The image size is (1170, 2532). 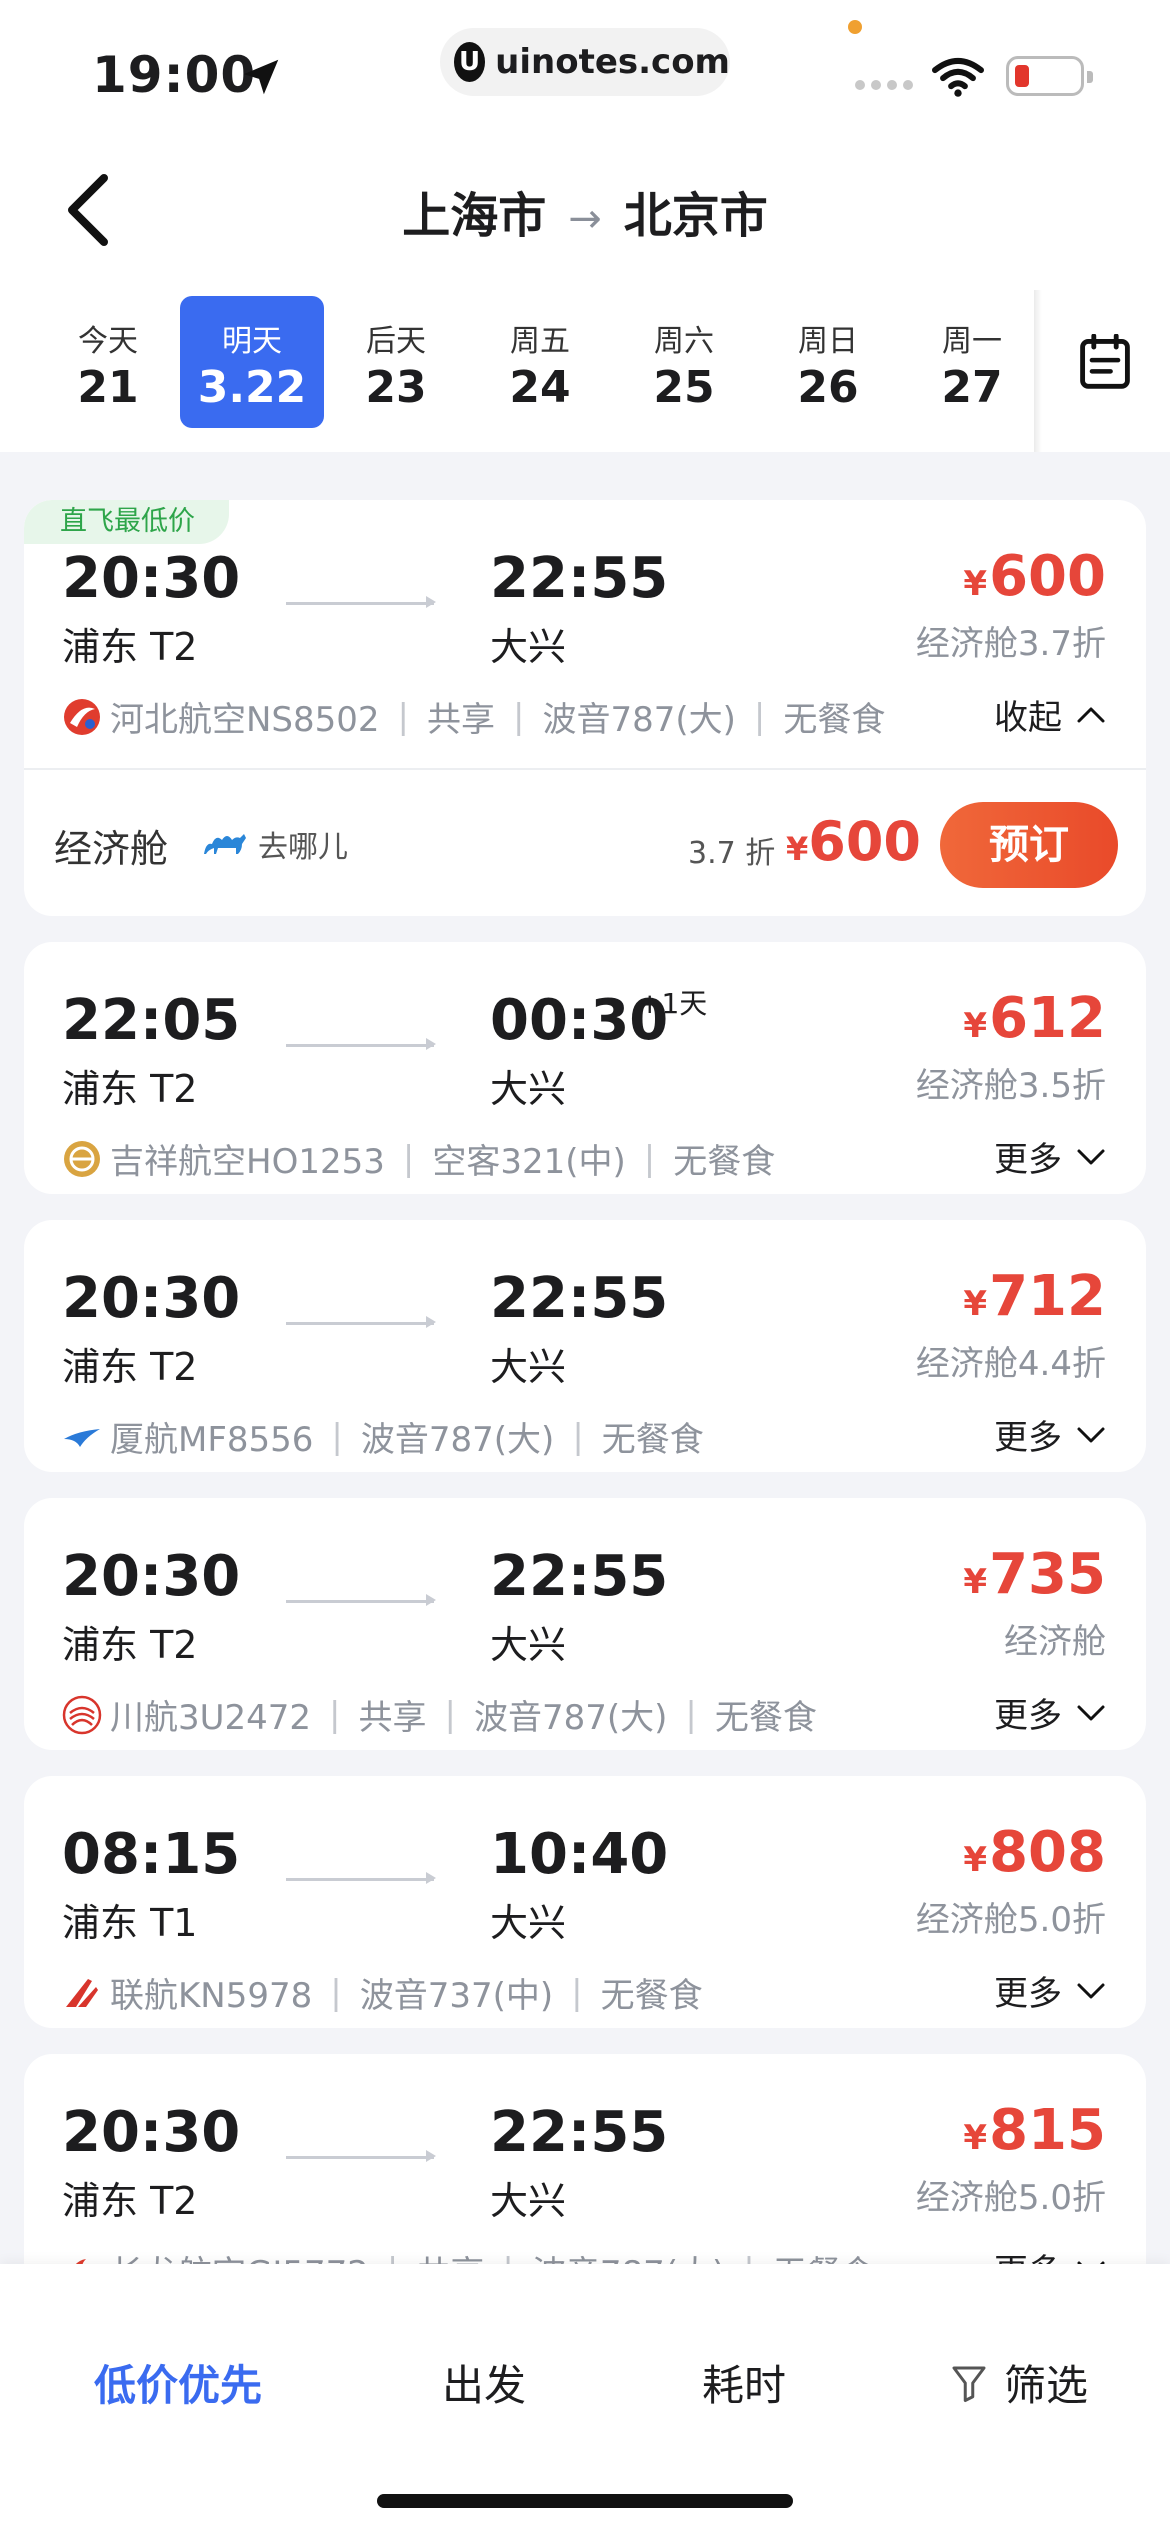 I want to click on codeshare-label: 共享, so click(x=392, y=1718).